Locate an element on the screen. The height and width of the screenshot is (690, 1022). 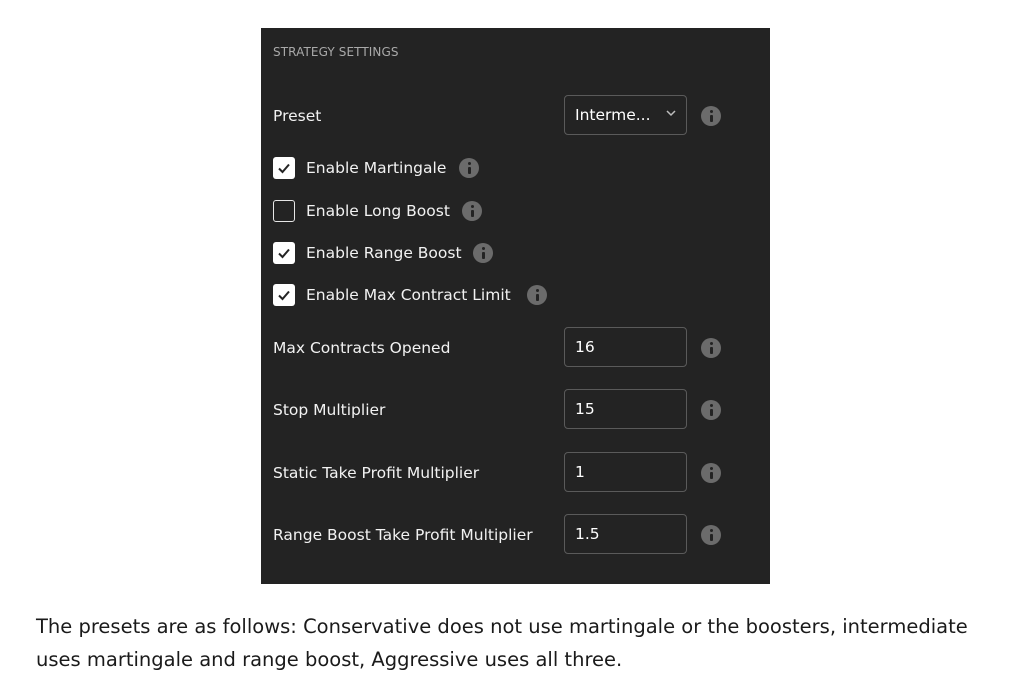
static-take-profit-multiplier-input is located at coordinates (615, 472).